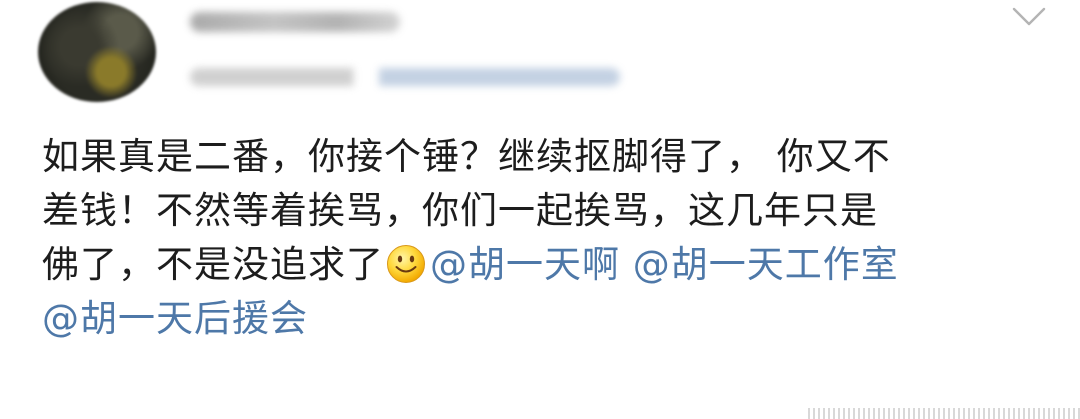  I want to click on mention-hu-yitian: @胡一天啊, so click(525, 264).